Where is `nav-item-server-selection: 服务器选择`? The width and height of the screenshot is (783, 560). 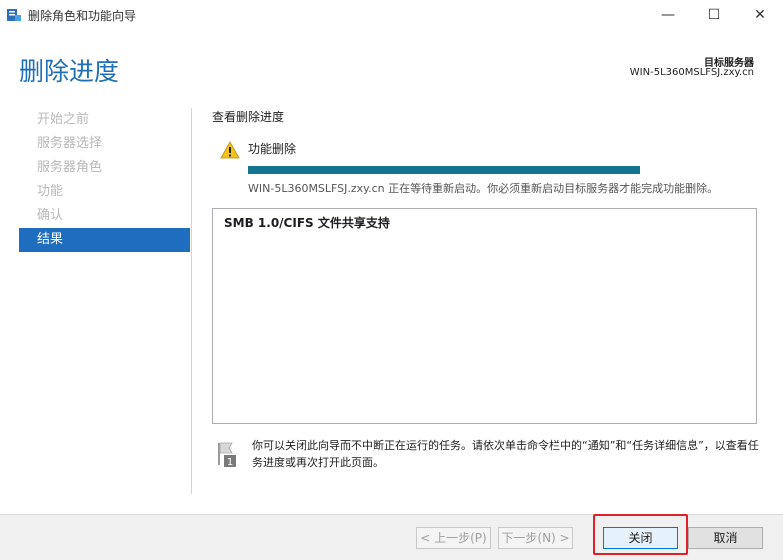
nav-item-server-selection: 服务器选择 is located at coordinates (70, 143).